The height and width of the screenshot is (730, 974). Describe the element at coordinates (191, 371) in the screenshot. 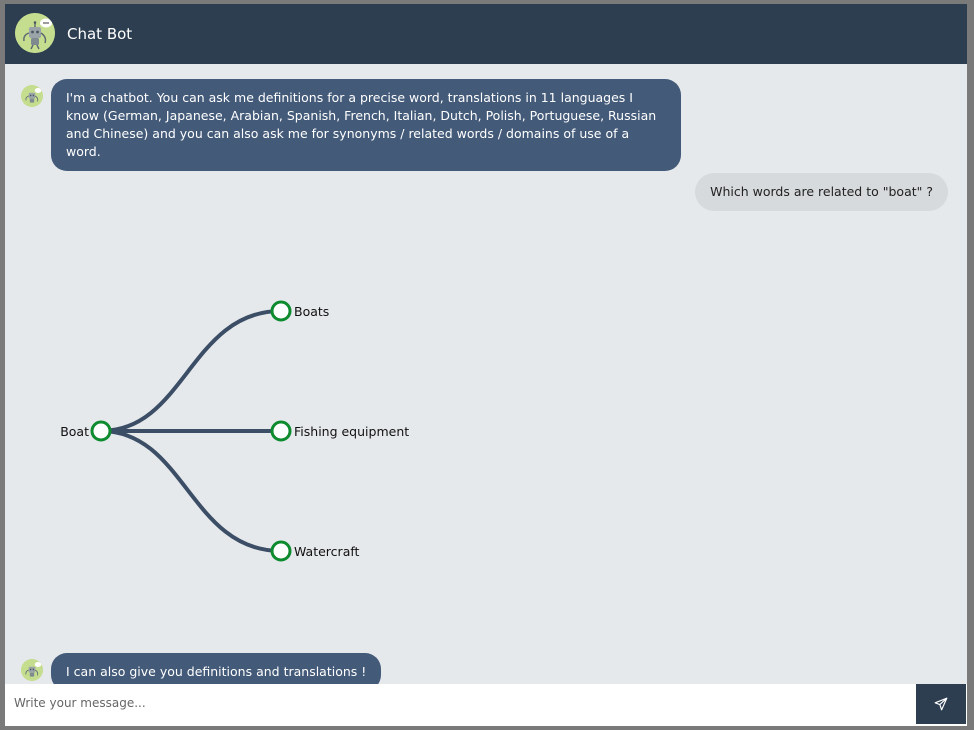

I see `tree-link-boats` at that location.